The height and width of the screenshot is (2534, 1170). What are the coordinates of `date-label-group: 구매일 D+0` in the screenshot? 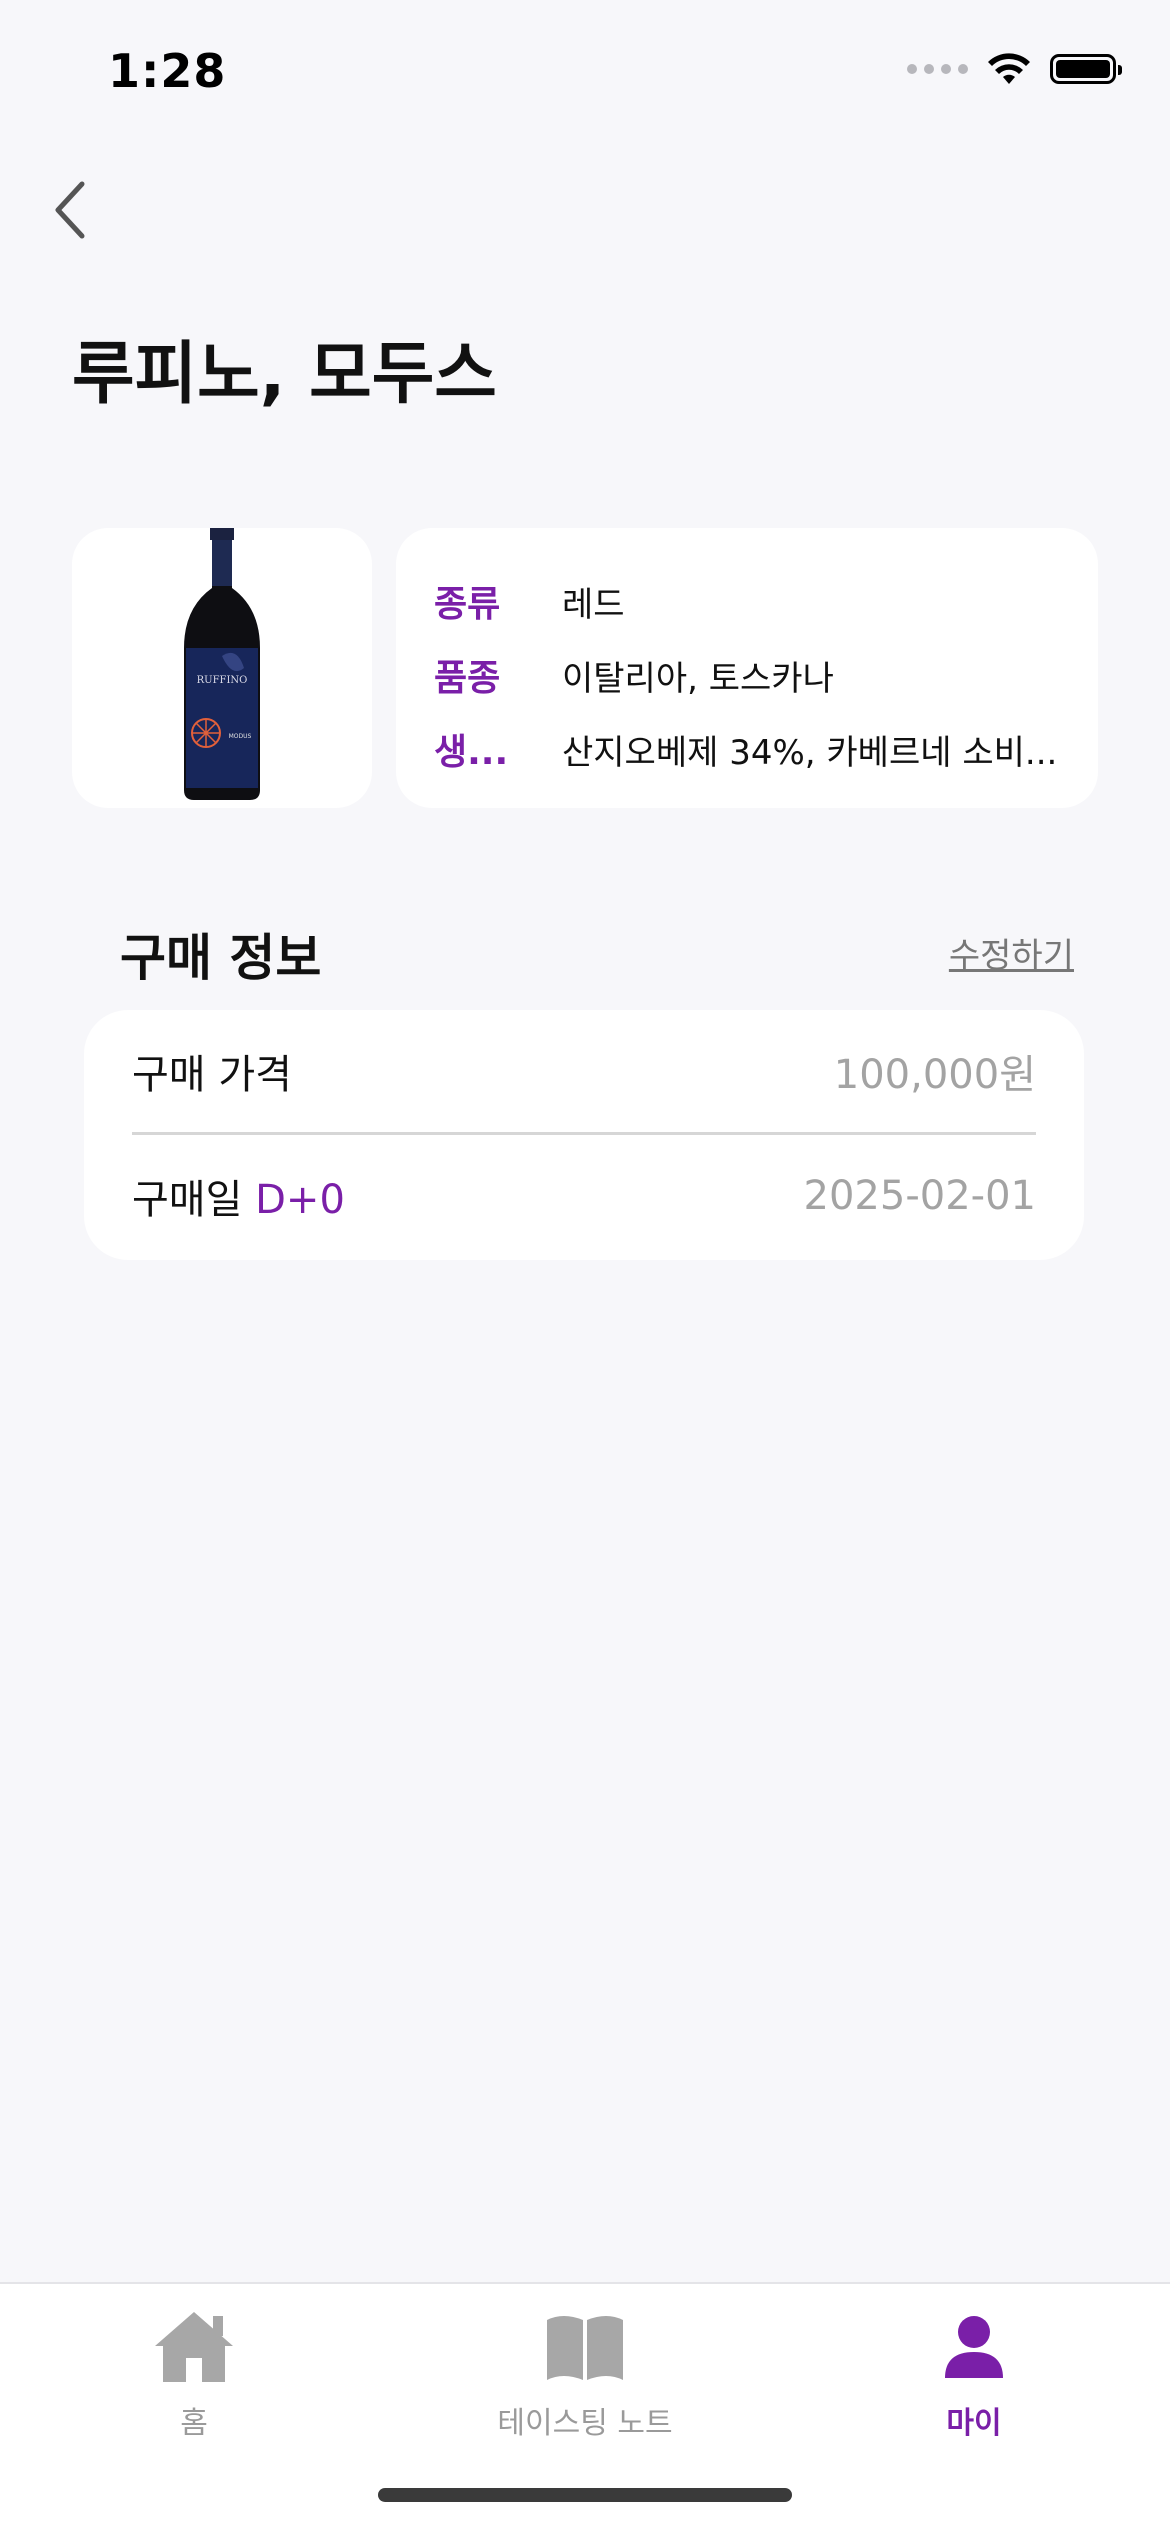 It's located at (238, 1196).